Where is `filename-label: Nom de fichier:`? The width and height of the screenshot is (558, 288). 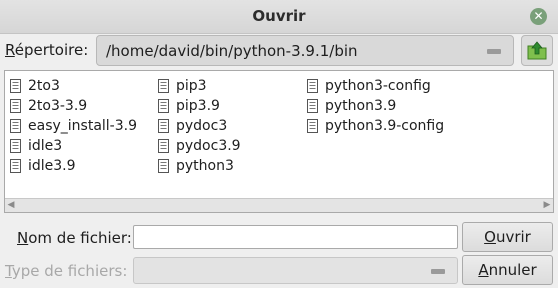 filename-label: Nom de fichier: is located at coordinates (74, 238).